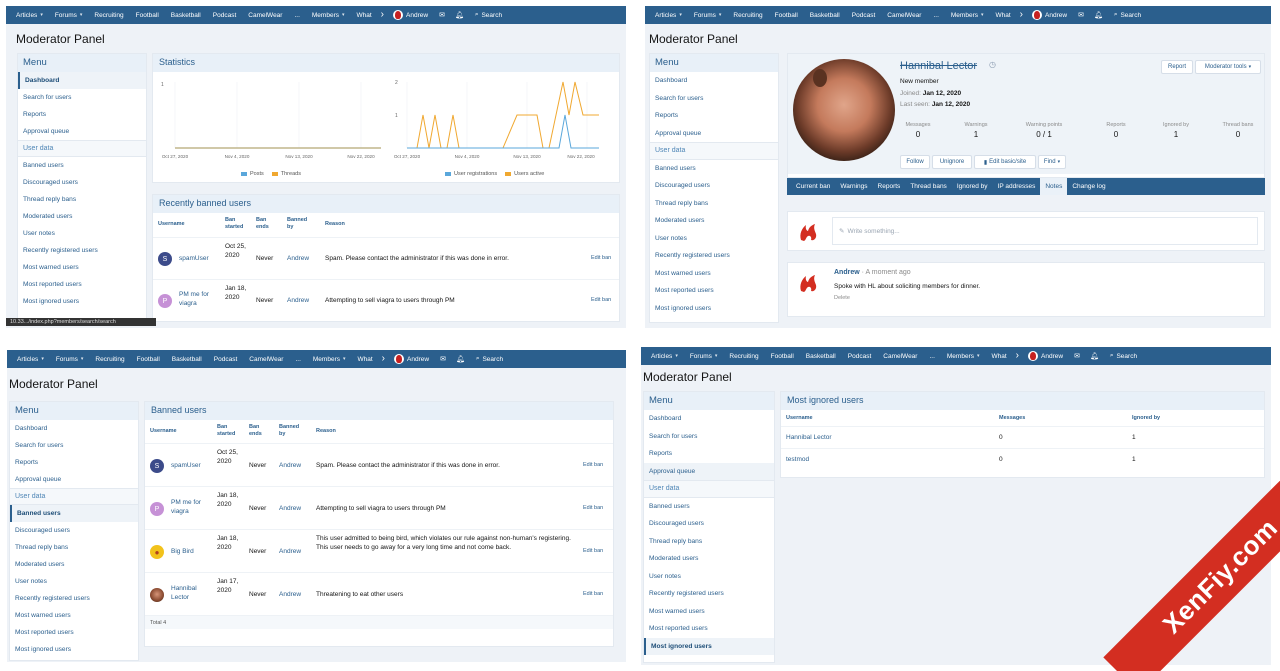 This screenshot has width=1280, height=671. I want to click on user-avatar: P, so click(157, 509).